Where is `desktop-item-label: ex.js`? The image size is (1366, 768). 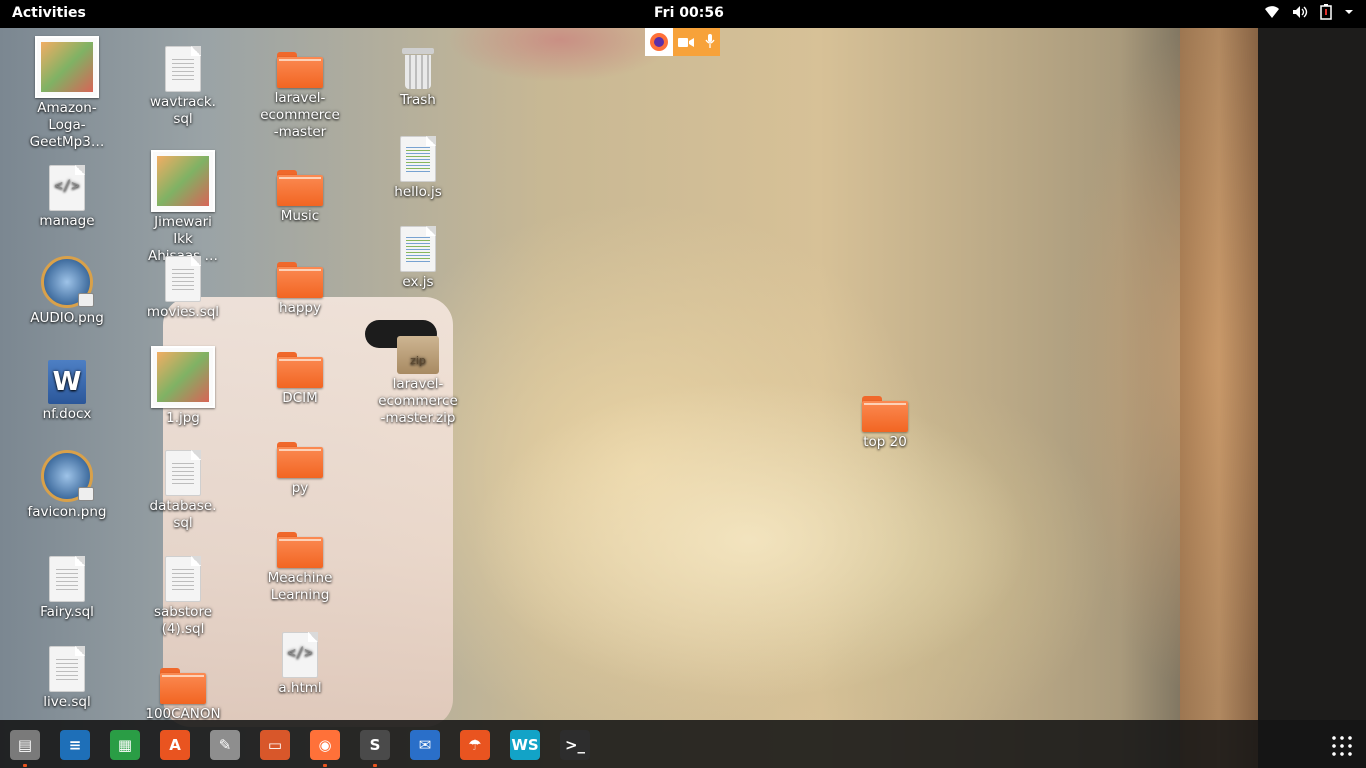
desktop-item-label: ex.js is located at coordinates (418, 282).